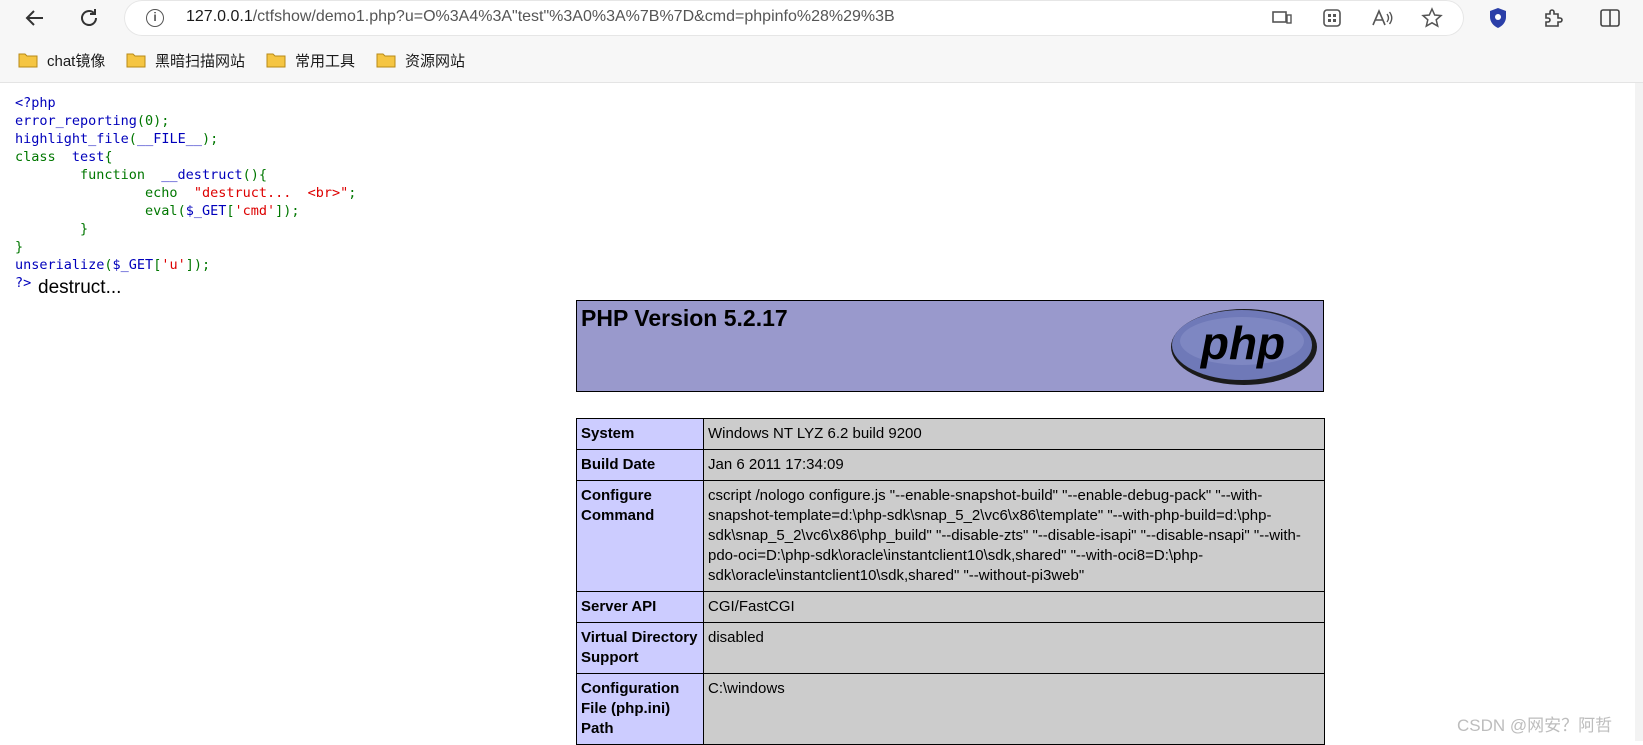  What do you see at coordinates (155, 18) in the screenshot?
I see `site-info-icon: i` at bounding box center [155, 18].